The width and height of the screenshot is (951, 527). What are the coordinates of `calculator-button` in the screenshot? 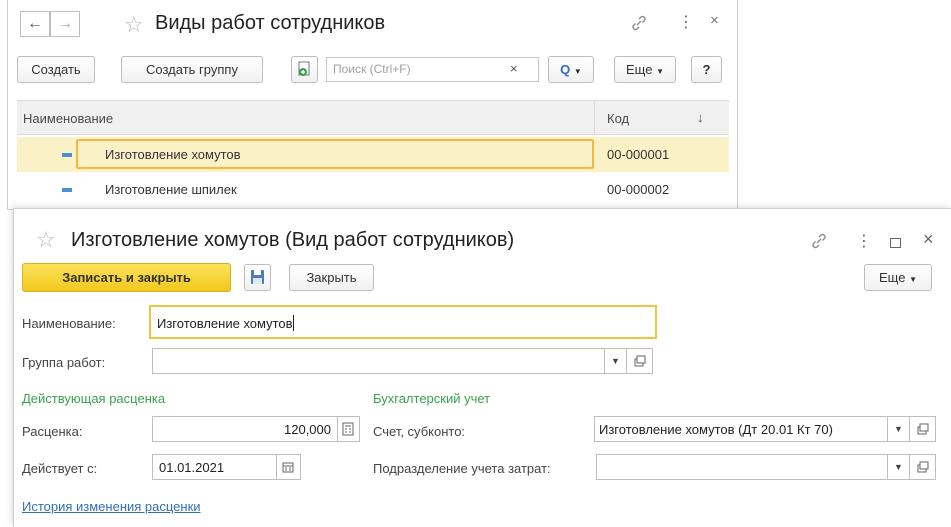 It's located at (349, 429).